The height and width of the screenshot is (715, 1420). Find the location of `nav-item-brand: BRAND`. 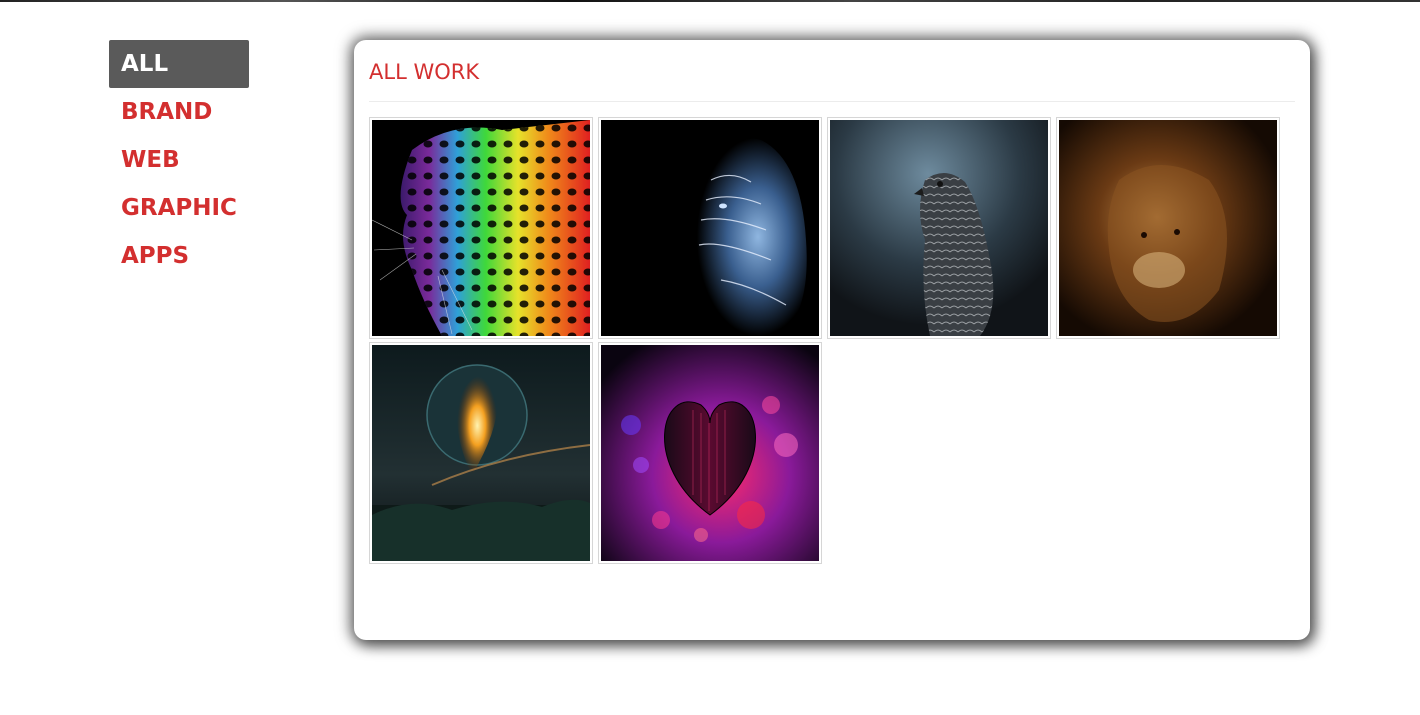

nav-item-brand: BRAND is located at coordinates (179, 112).